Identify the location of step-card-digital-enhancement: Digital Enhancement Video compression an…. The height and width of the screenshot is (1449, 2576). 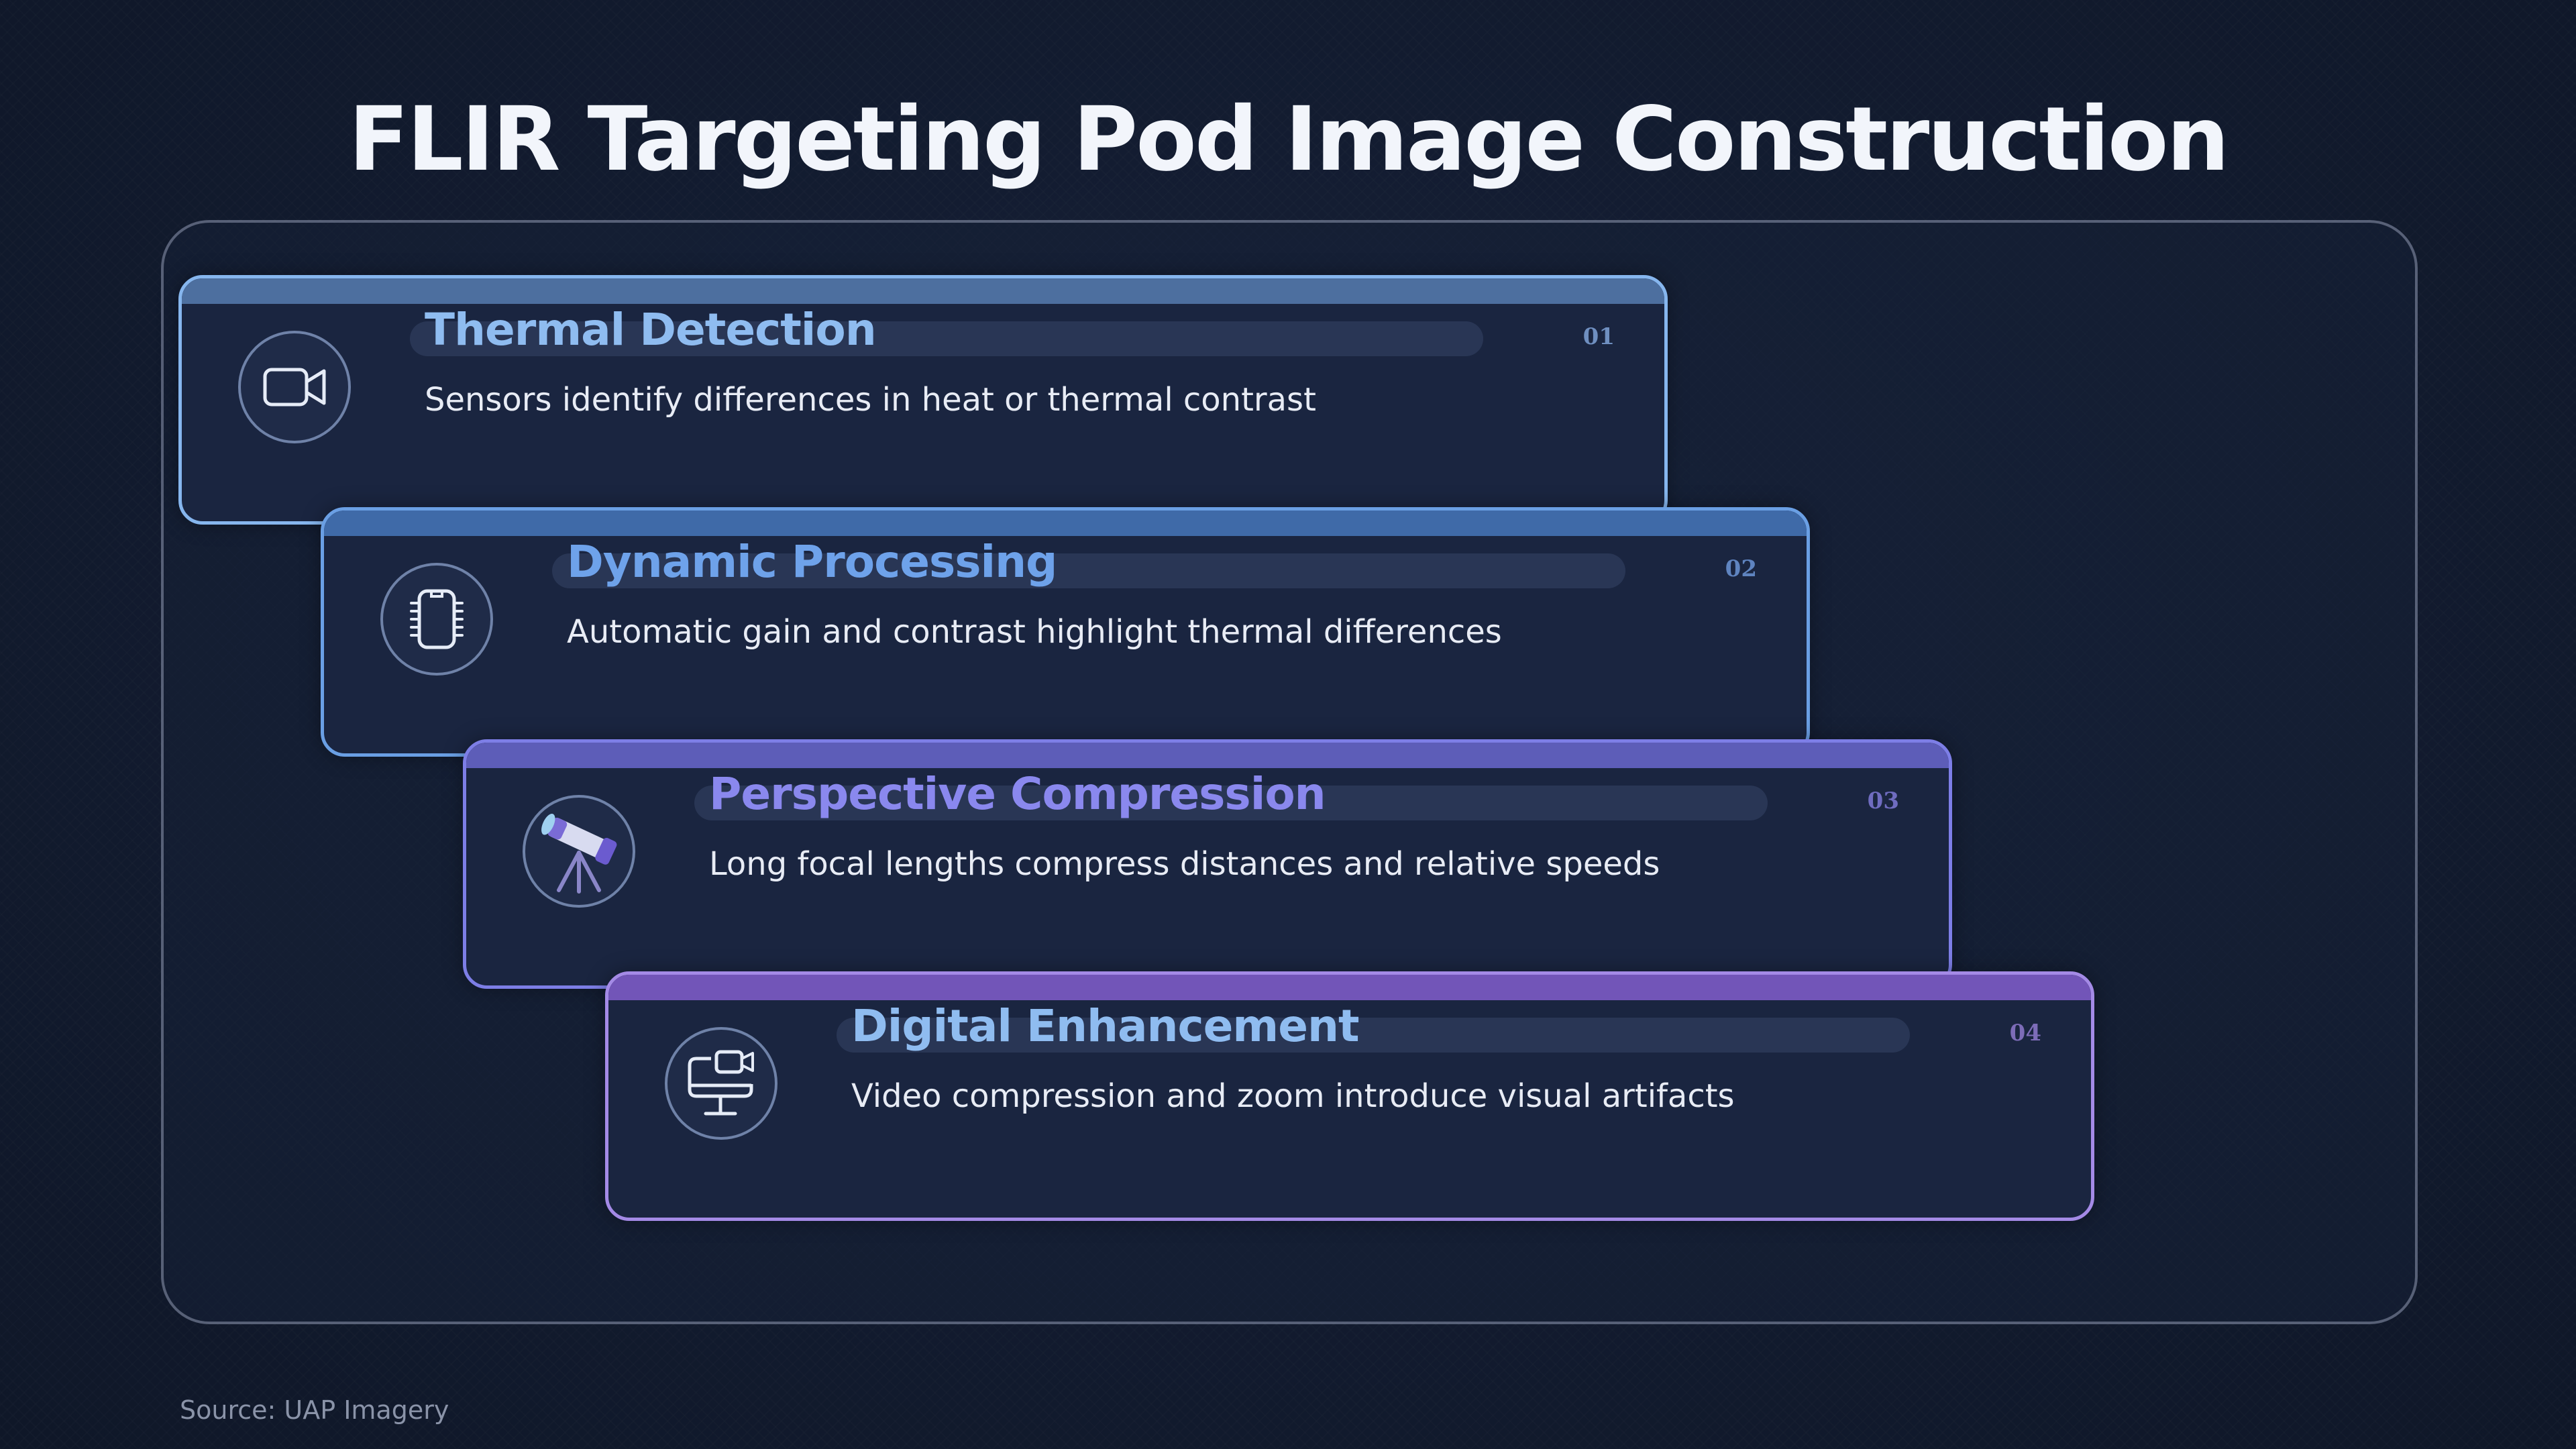
(1349, 1096).